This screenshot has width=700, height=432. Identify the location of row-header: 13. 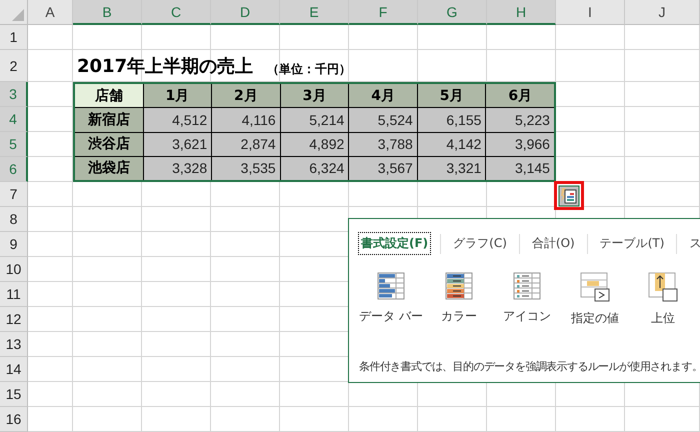
(14, 344).